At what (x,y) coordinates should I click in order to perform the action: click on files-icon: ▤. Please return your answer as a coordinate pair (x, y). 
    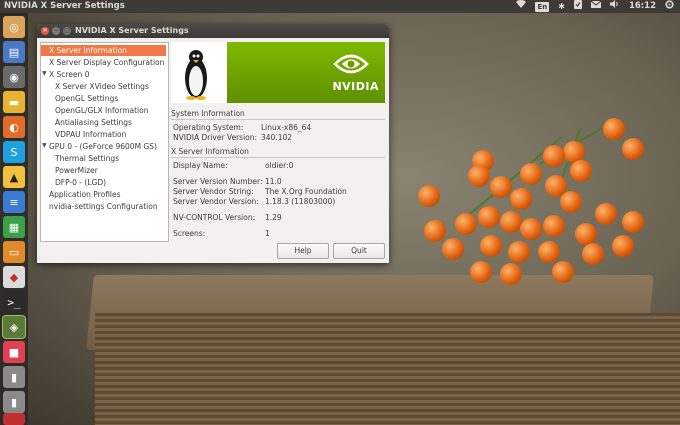
    Looking at the image, I should click on (14, 52).